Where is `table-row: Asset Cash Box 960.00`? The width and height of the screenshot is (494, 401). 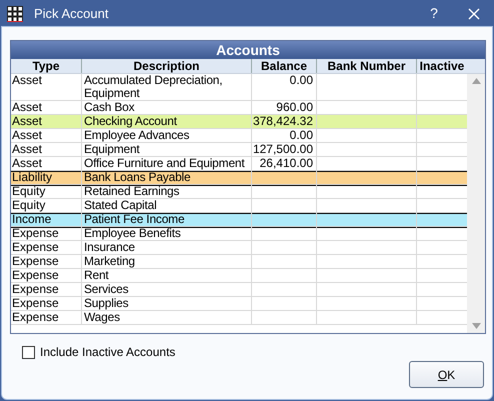
table-row: Asset Cash Box 960.00 is located at coordinates (239, 108).